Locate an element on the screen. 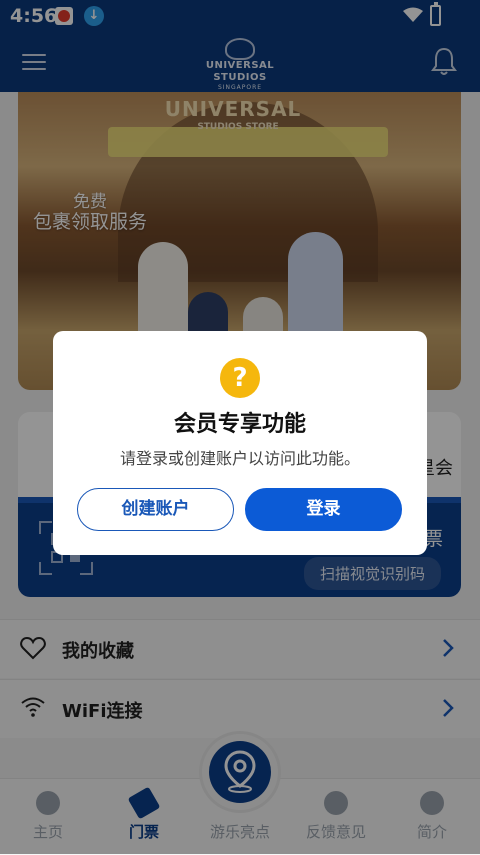 The width and height of the screenshot is (480, 855). dialog-message: 请登录或创建账户以访问此功能。 is located at coordinates (239, 458).